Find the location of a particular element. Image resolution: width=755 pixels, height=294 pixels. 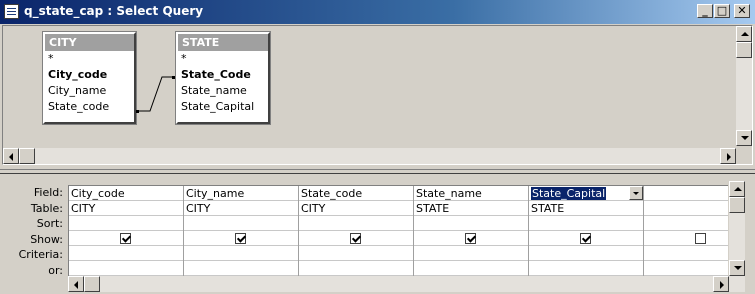

scroll-left-button is located at coordinates (11, 156).